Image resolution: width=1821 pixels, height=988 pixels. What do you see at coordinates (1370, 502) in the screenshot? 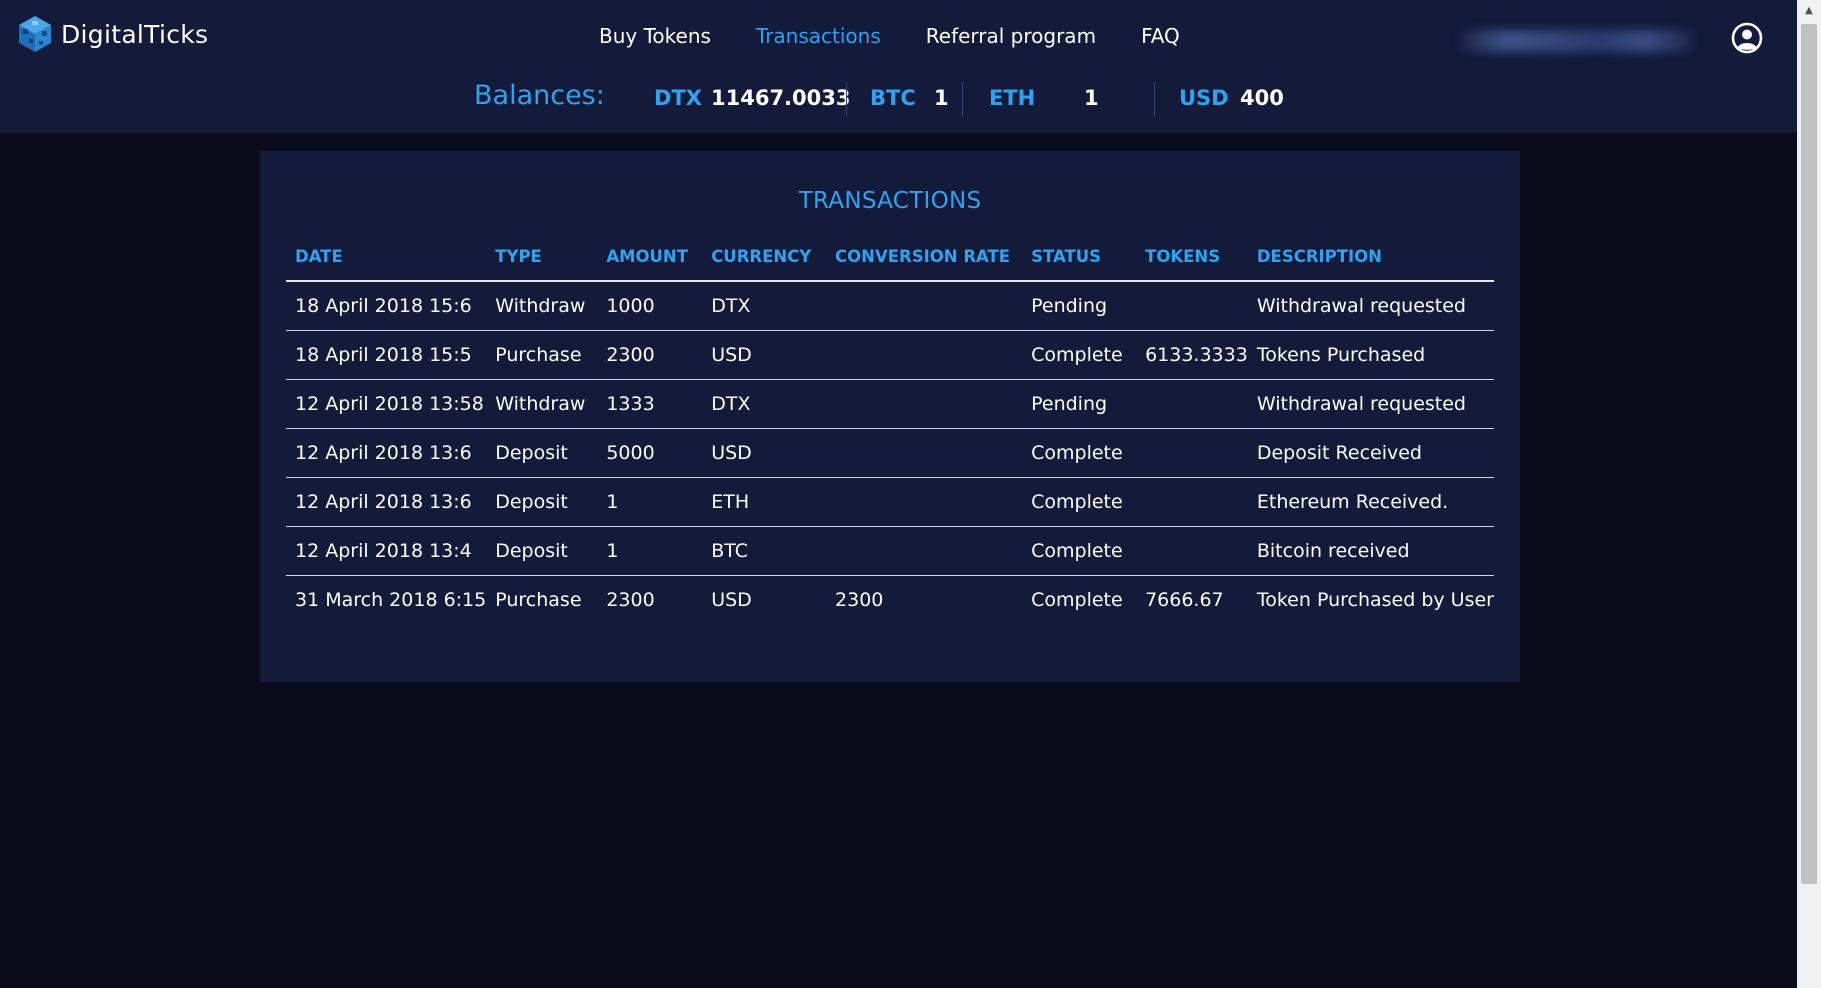
I see `cell-description: Ethereum Received.` at bounding box center [1370, 502].